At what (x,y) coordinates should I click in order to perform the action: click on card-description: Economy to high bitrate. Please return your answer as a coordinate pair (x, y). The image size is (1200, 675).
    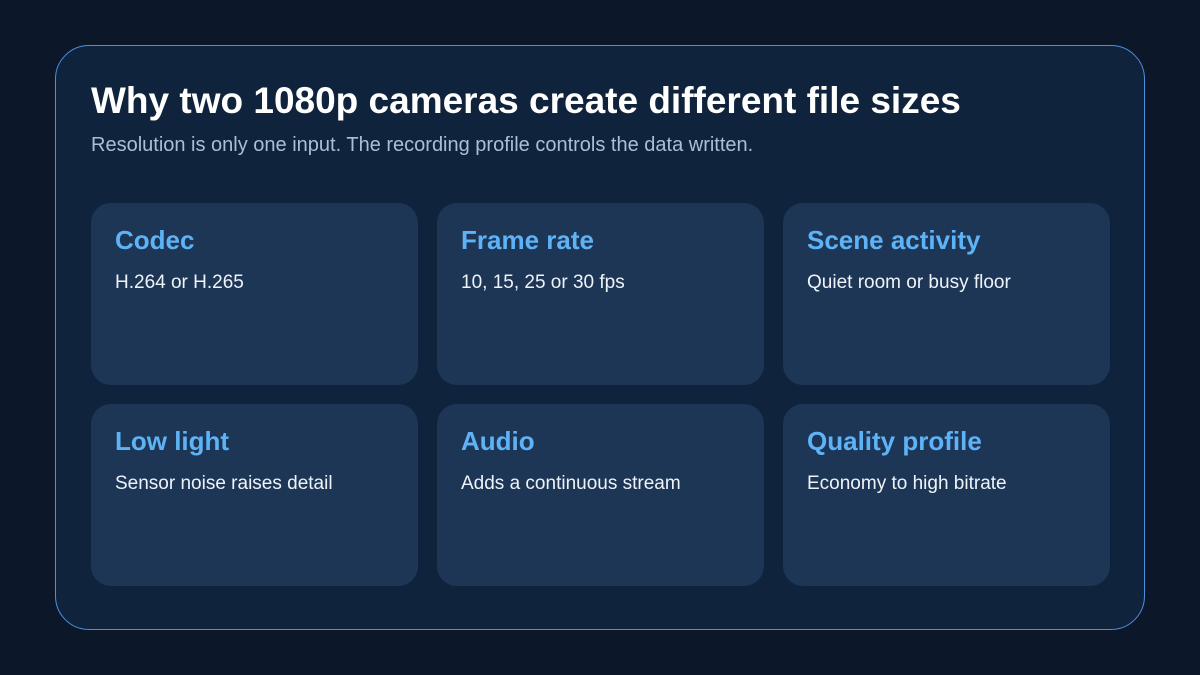
    Looking at the image, I should click on (907, 483).